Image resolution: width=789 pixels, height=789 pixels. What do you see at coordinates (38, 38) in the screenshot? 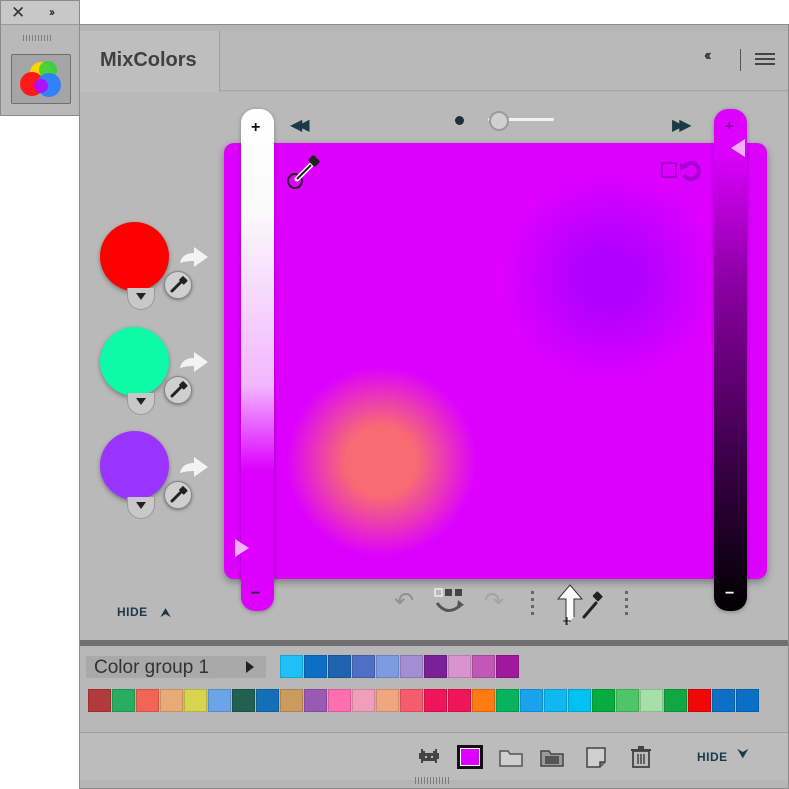
I see `dock-grip` at bounding box center [38, 38].